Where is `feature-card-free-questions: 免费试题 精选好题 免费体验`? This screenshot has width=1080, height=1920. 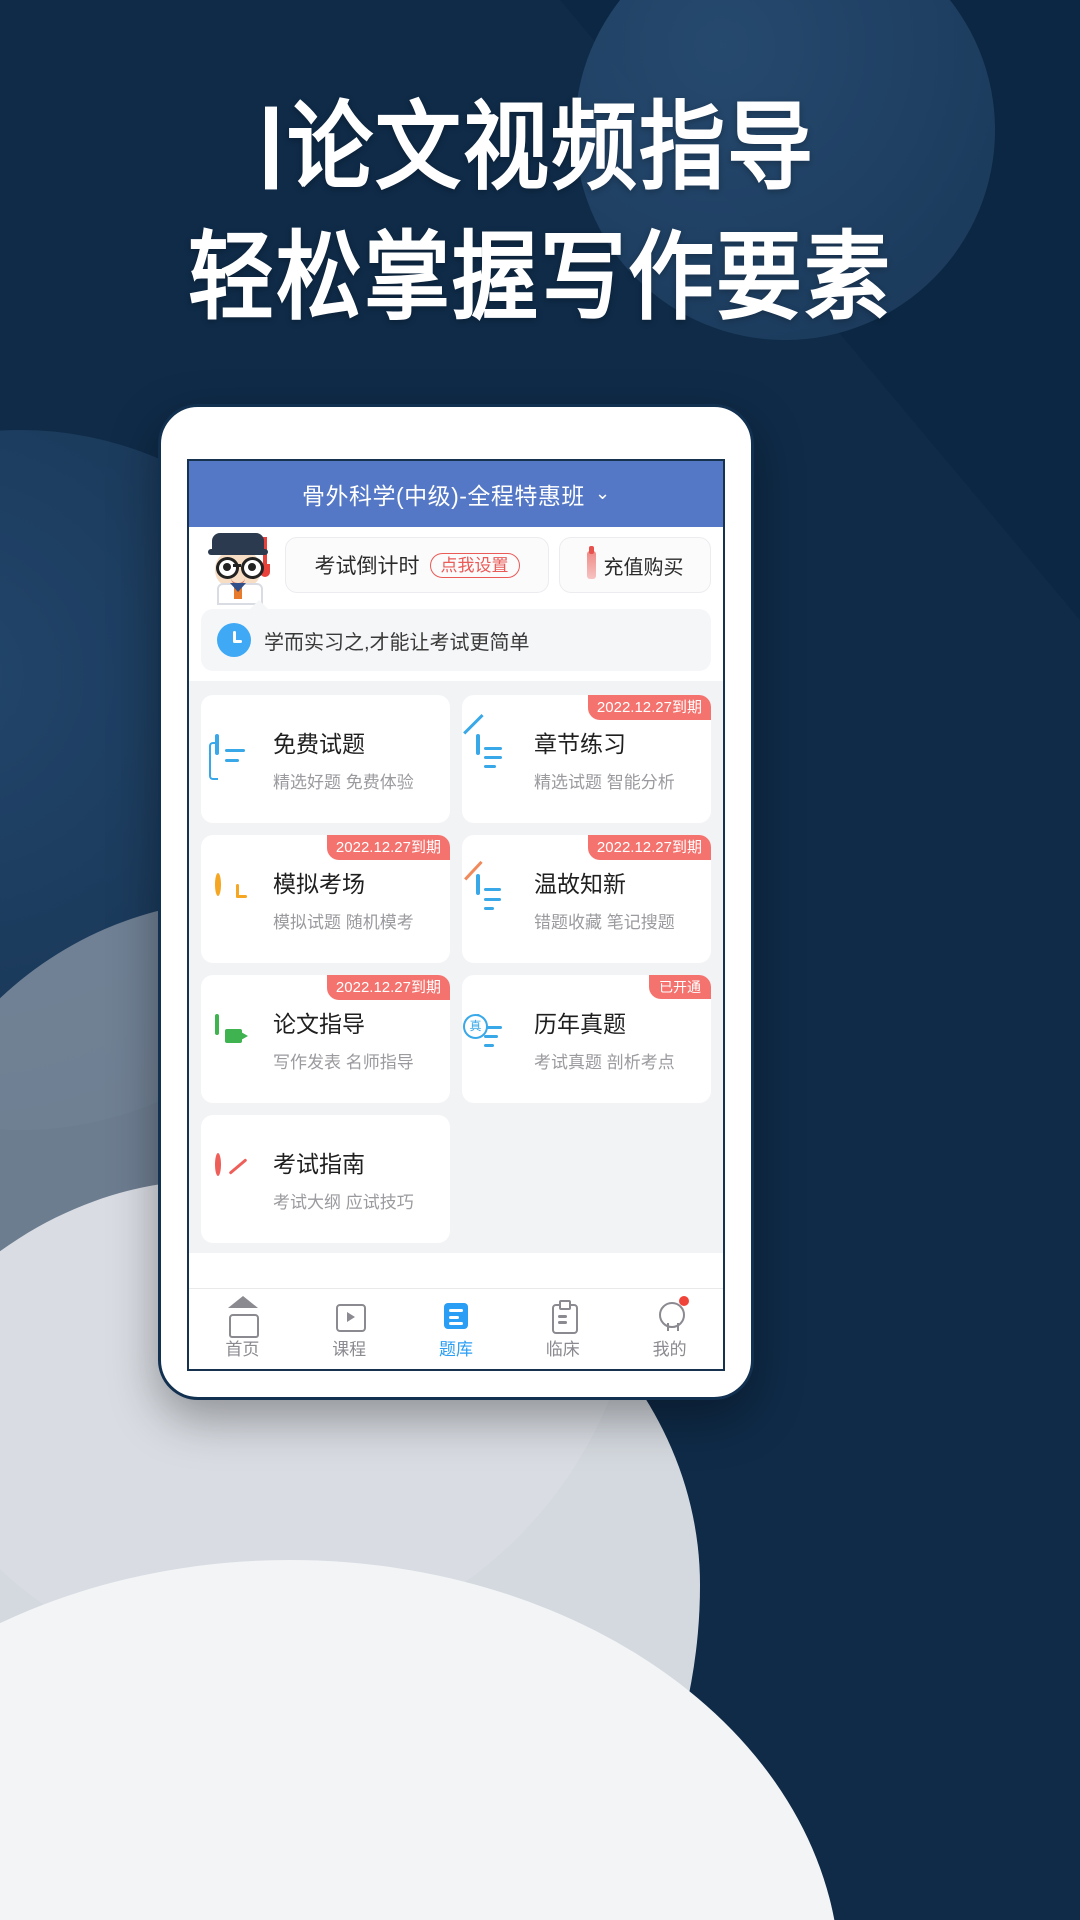
feature-card-free-questions: 免费试题 精选好题 免费体验 is located at coordinates (325, 759).